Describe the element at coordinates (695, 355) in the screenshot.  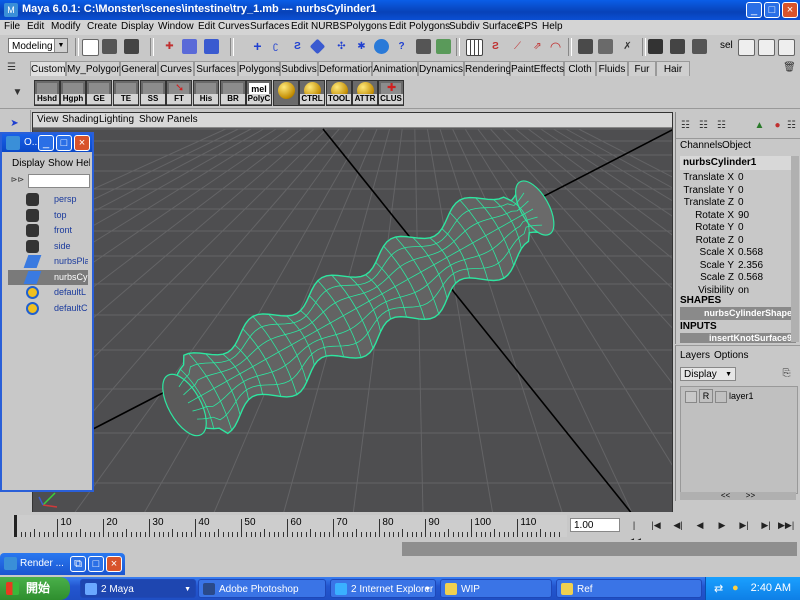
I see `layers-menu-layers: Layers` at that location.